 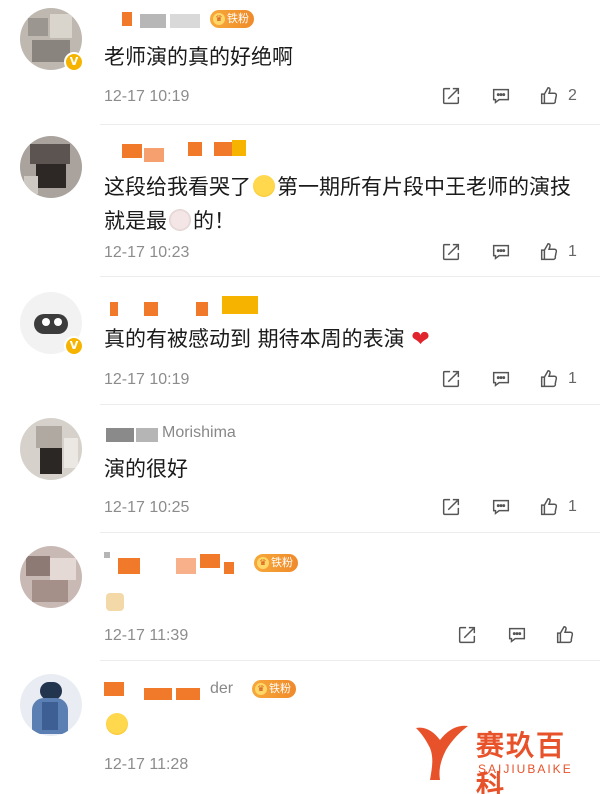 I want to click on username-text: Morishima, so click(x=199, y=432).